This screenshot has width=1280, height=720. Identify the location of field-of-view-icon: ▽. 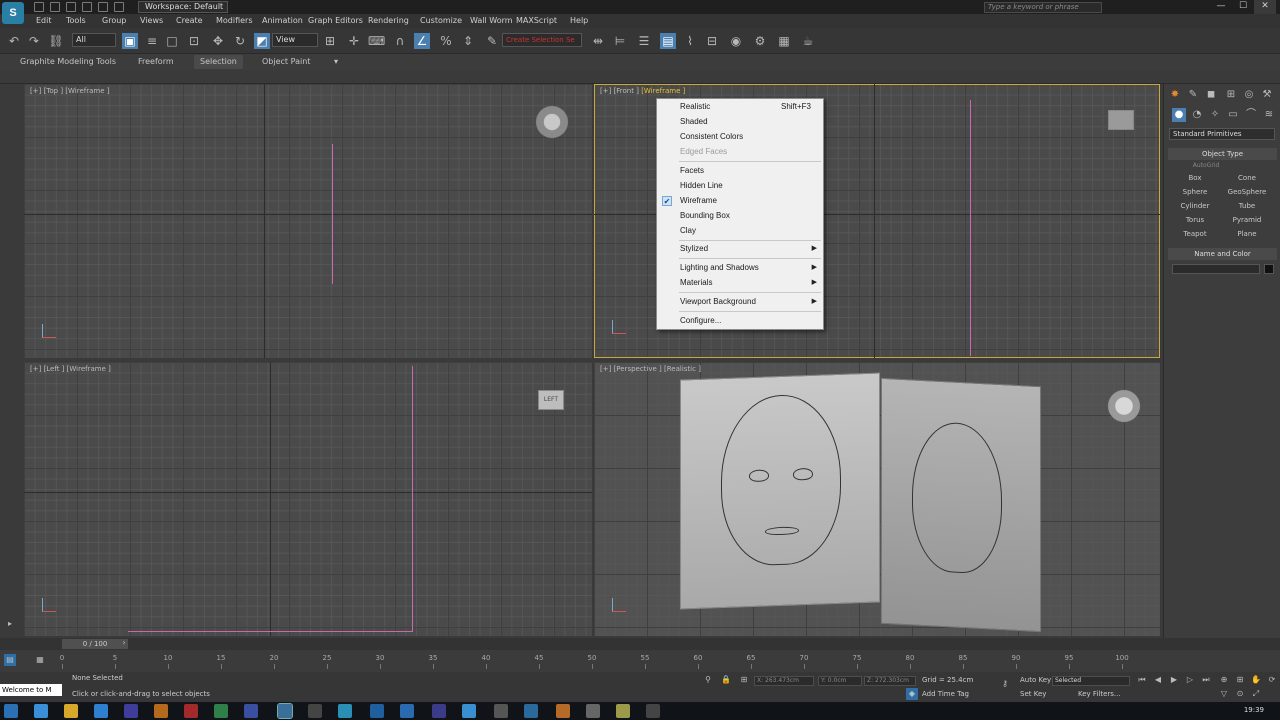
(1224, 694).